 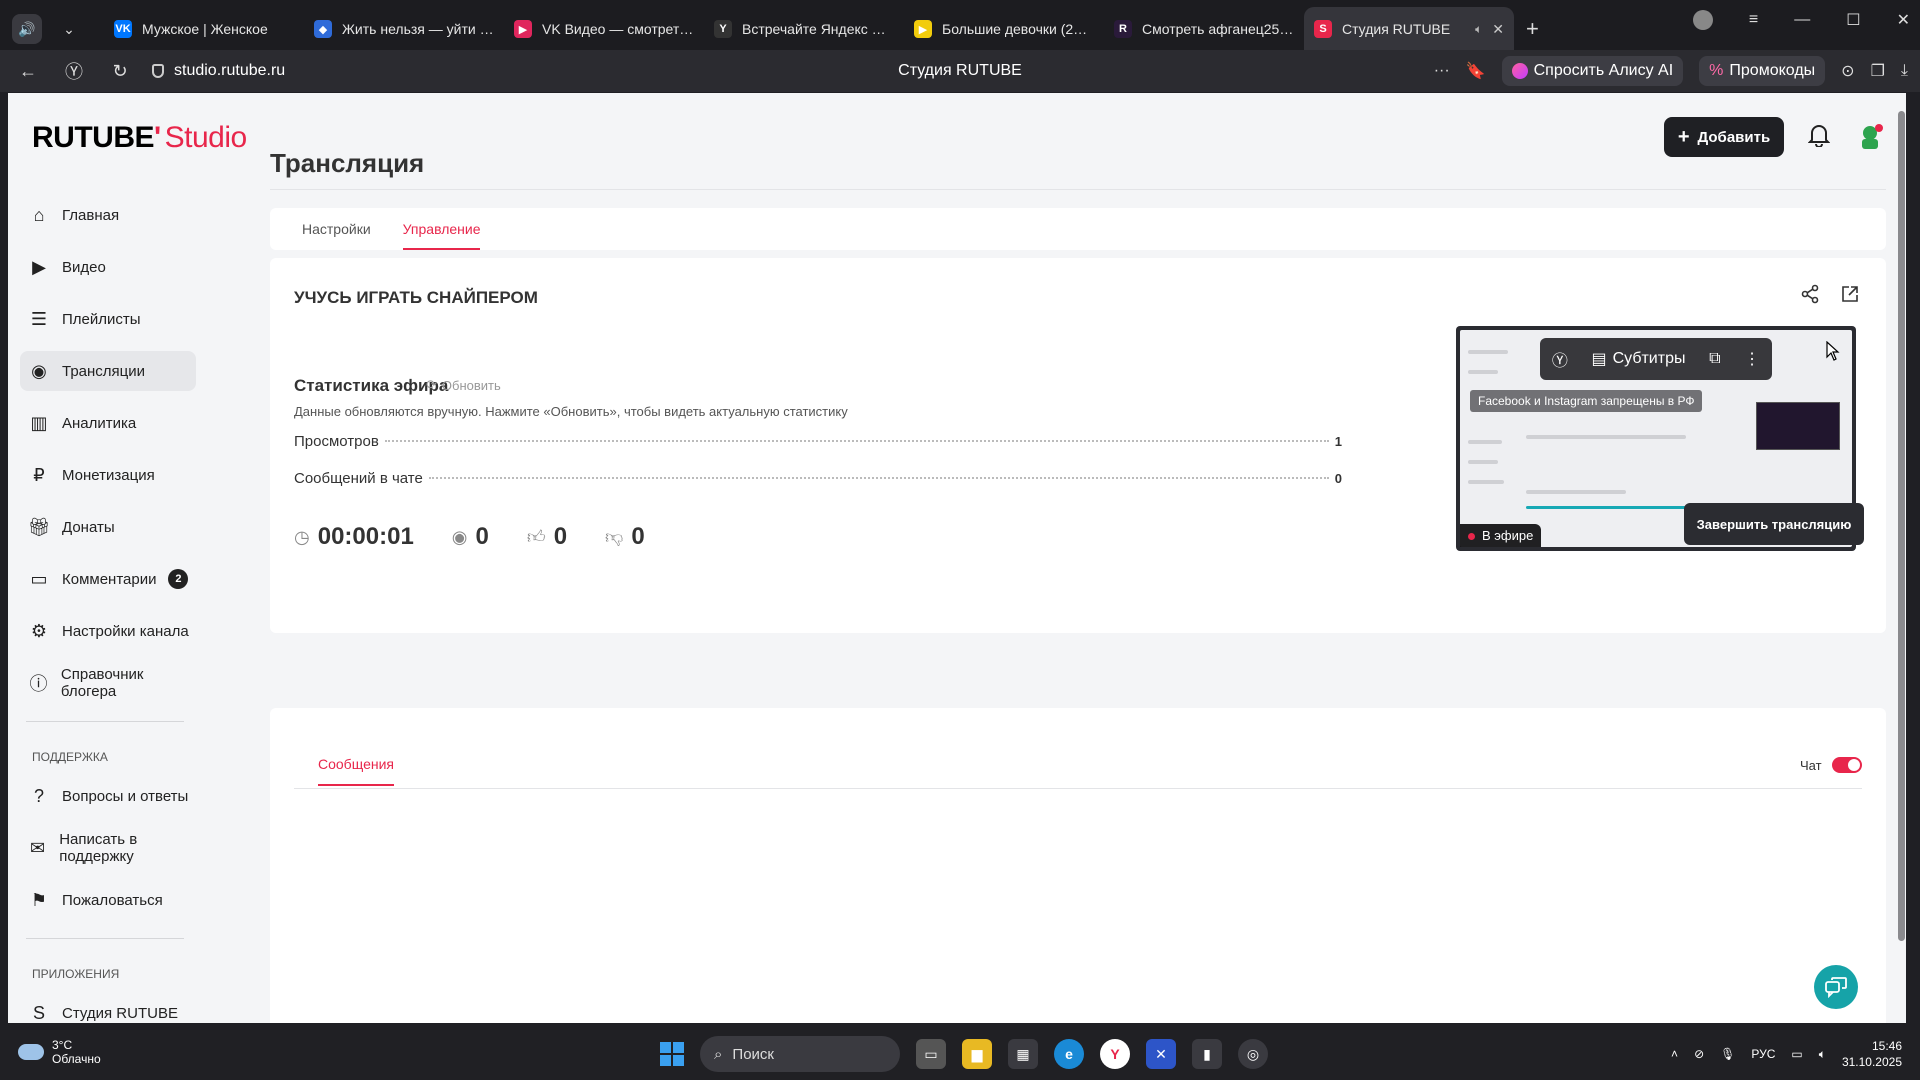 What do you see at coordinates (1798, 426) in the screenshot?
I see `preview-mini-video` at bounding box center [1798, 426].